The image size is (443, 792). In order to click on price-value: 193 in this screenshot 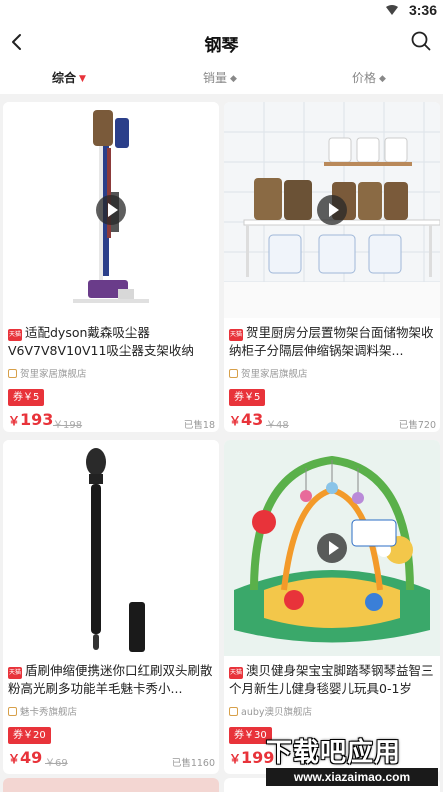, I will do `click(37, 419)`.